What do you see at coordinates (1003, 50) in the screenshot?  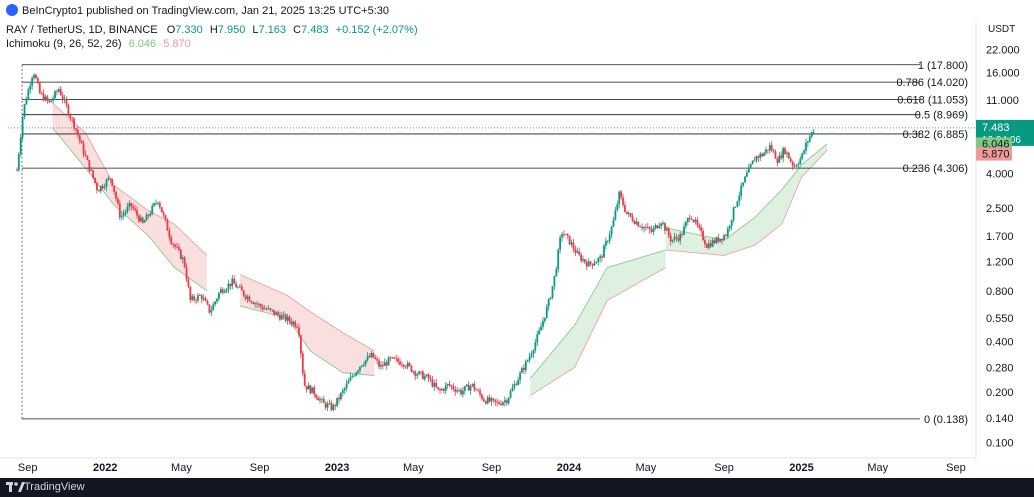 I see `price-tick-label: 22.000` at bounding box center [1003, 50].